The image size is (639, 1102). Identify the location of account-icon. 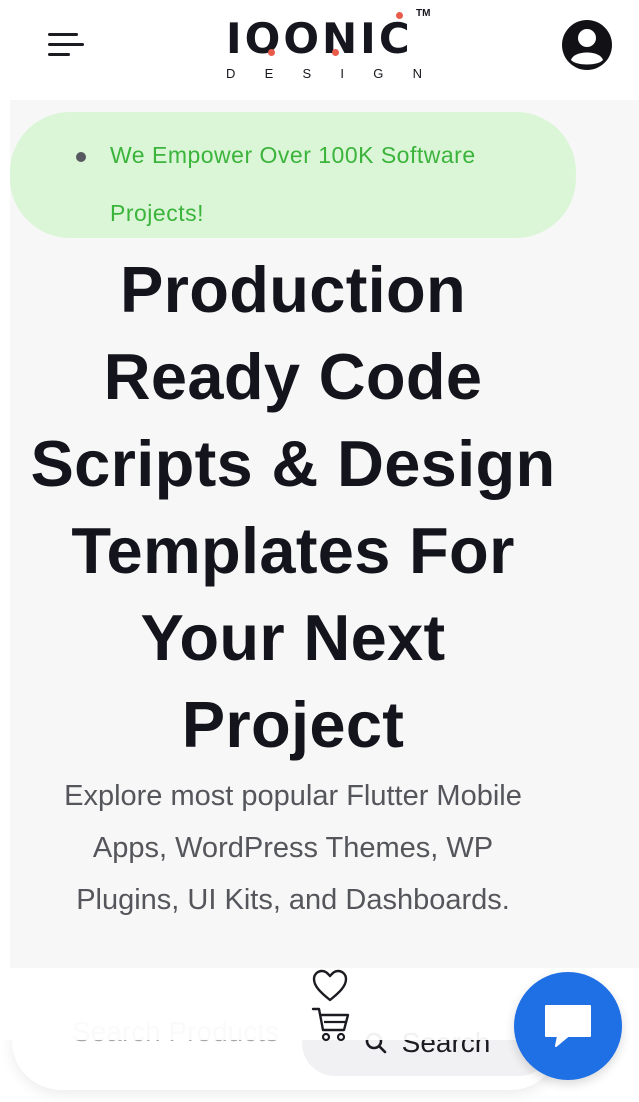
(587, 45).